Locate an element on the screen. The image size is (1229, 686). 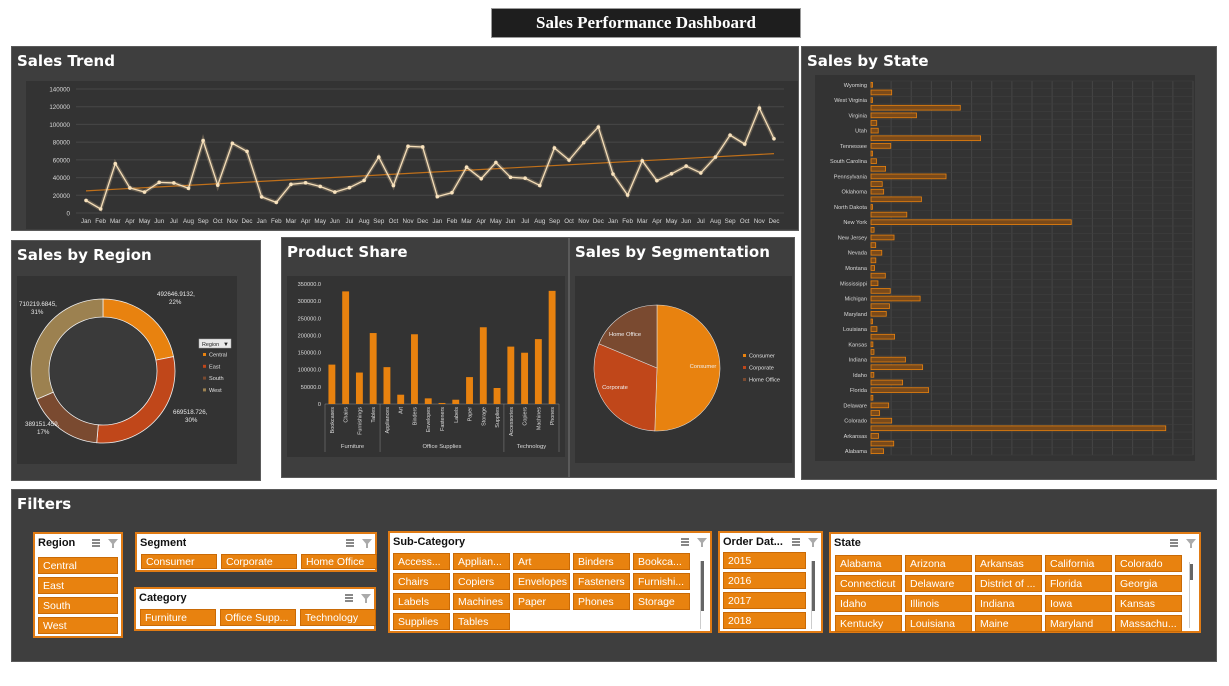
slicer-item: West is located at coordinates (78, 625).